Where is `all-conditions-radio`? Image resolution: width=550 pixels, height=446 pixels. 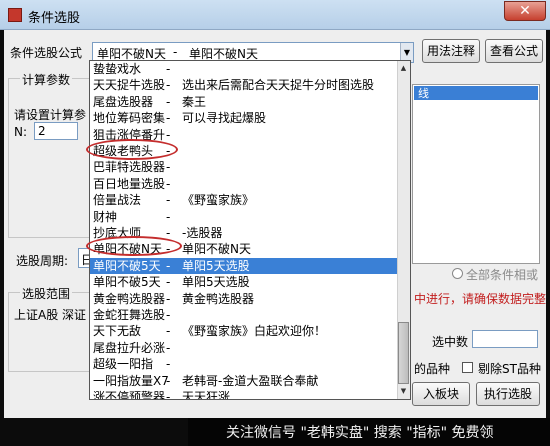 all-conditions-radio is located at coordinates (457, 273).